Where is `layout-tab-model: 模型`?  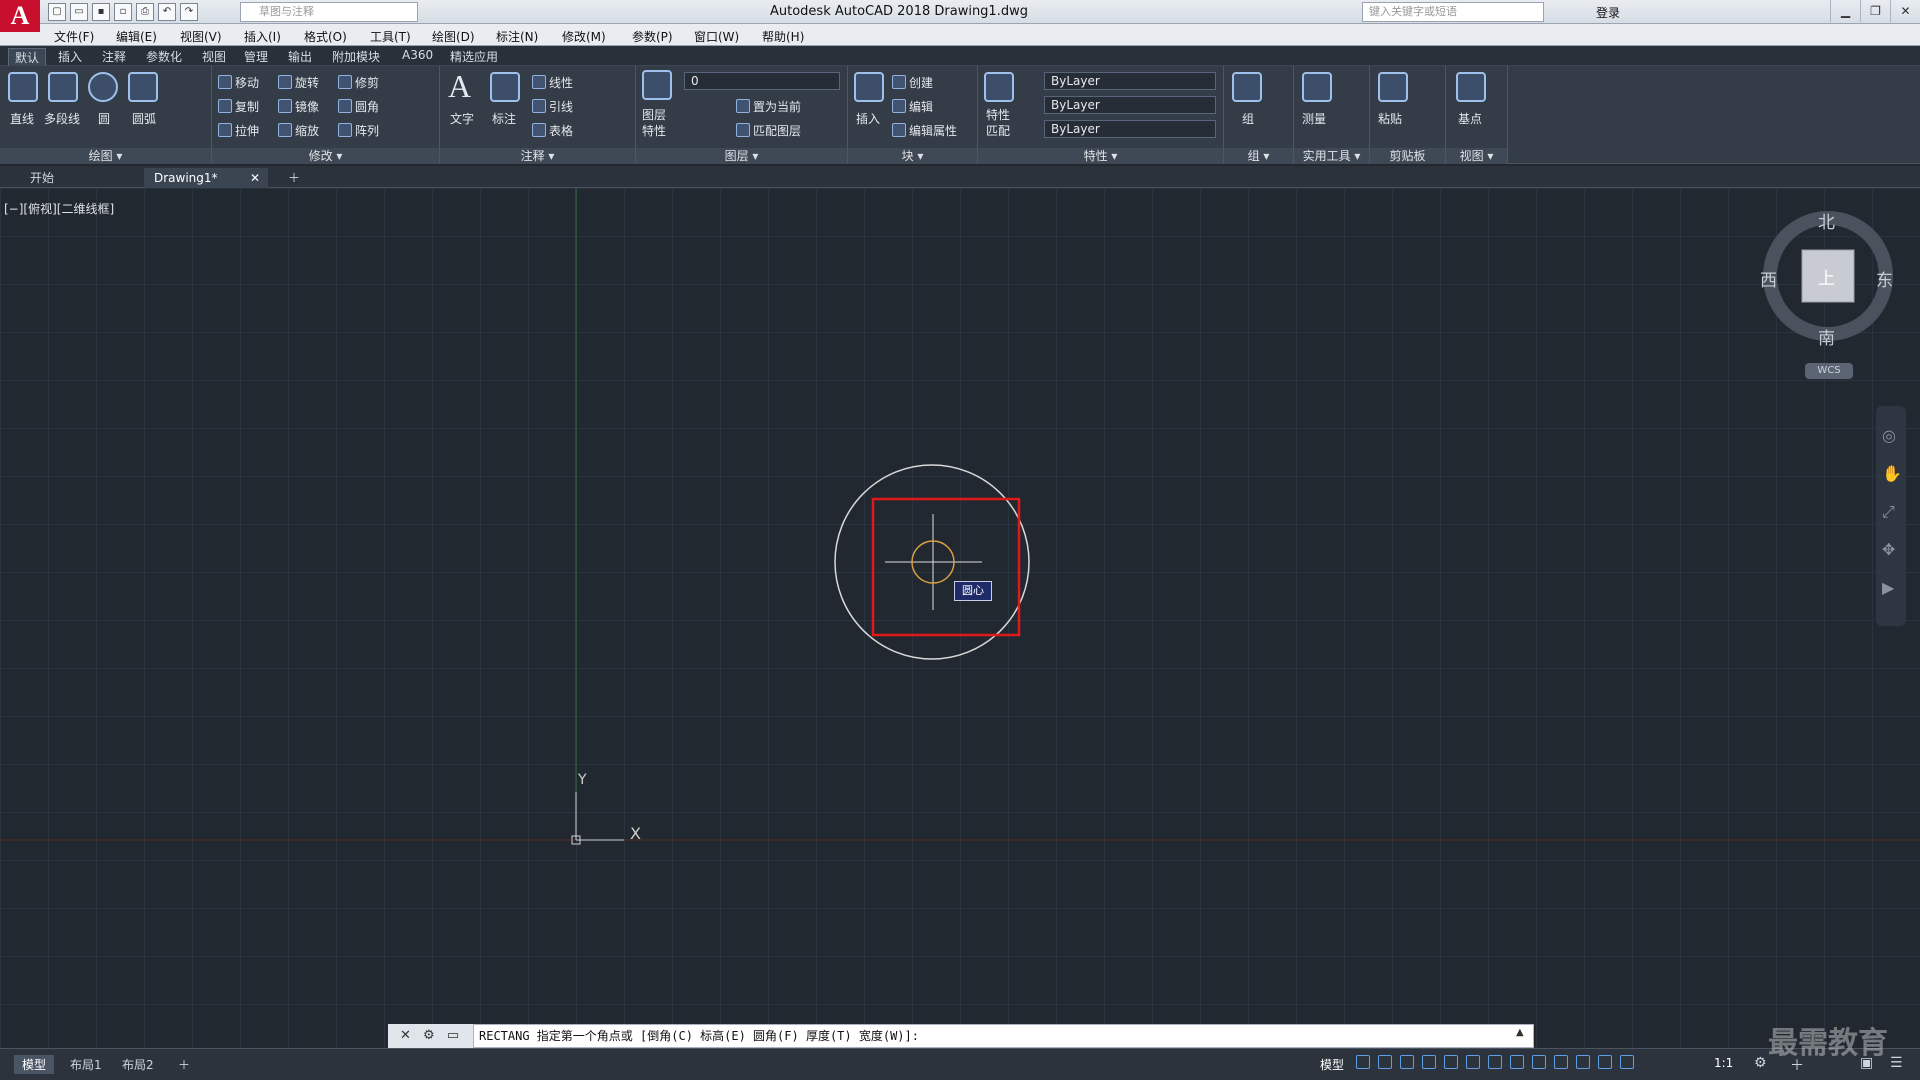 layout-tab-model: 模型 is located at coordinates (34, 1064).